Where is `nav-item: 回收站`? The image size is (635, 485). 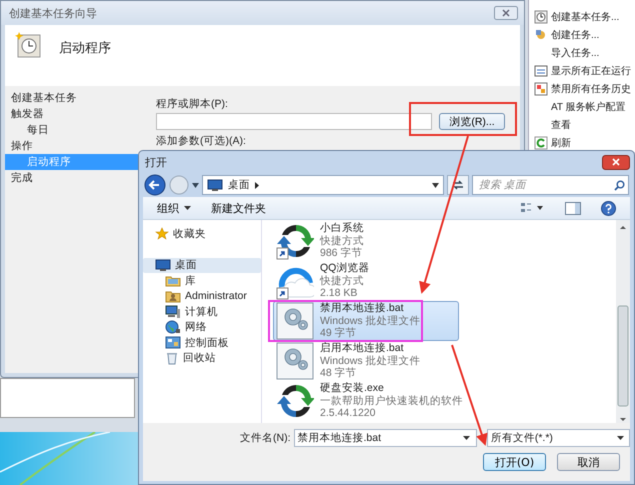
nav-item: 回收站 is located at coordinates (202, 358).